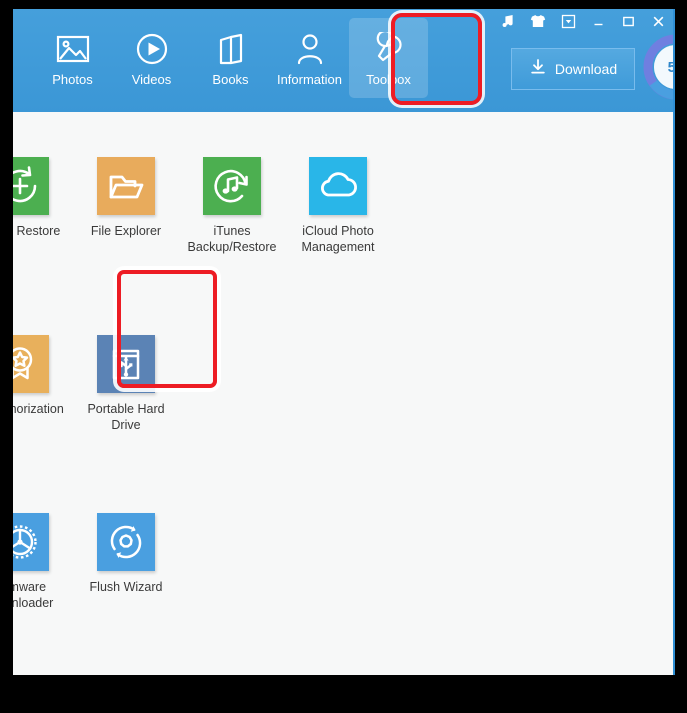  I want to click on tool-label: Firmware Downloader, so click(33, 595).